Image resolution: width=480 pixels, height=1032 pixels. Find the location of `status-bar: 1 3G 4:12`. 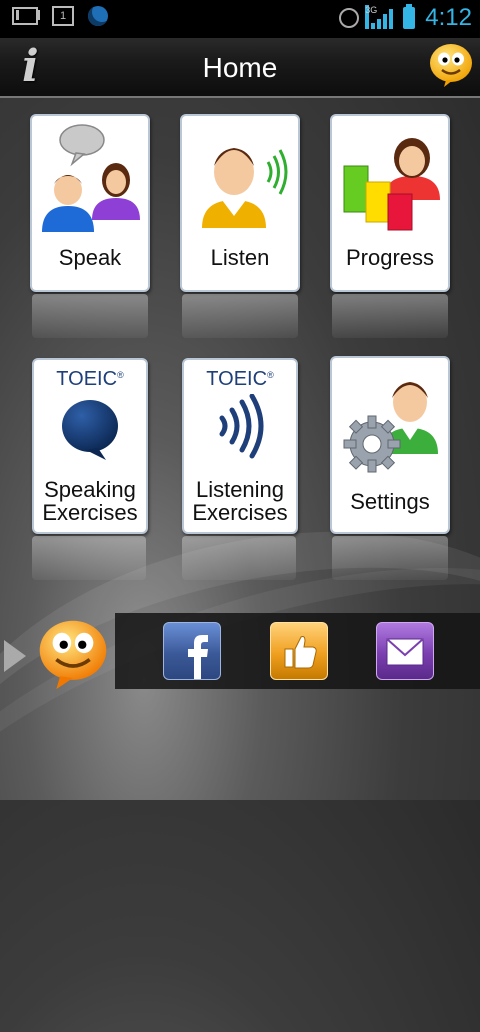

status-bar: 1 3G 4:12 is located at coordinates (240, 19).